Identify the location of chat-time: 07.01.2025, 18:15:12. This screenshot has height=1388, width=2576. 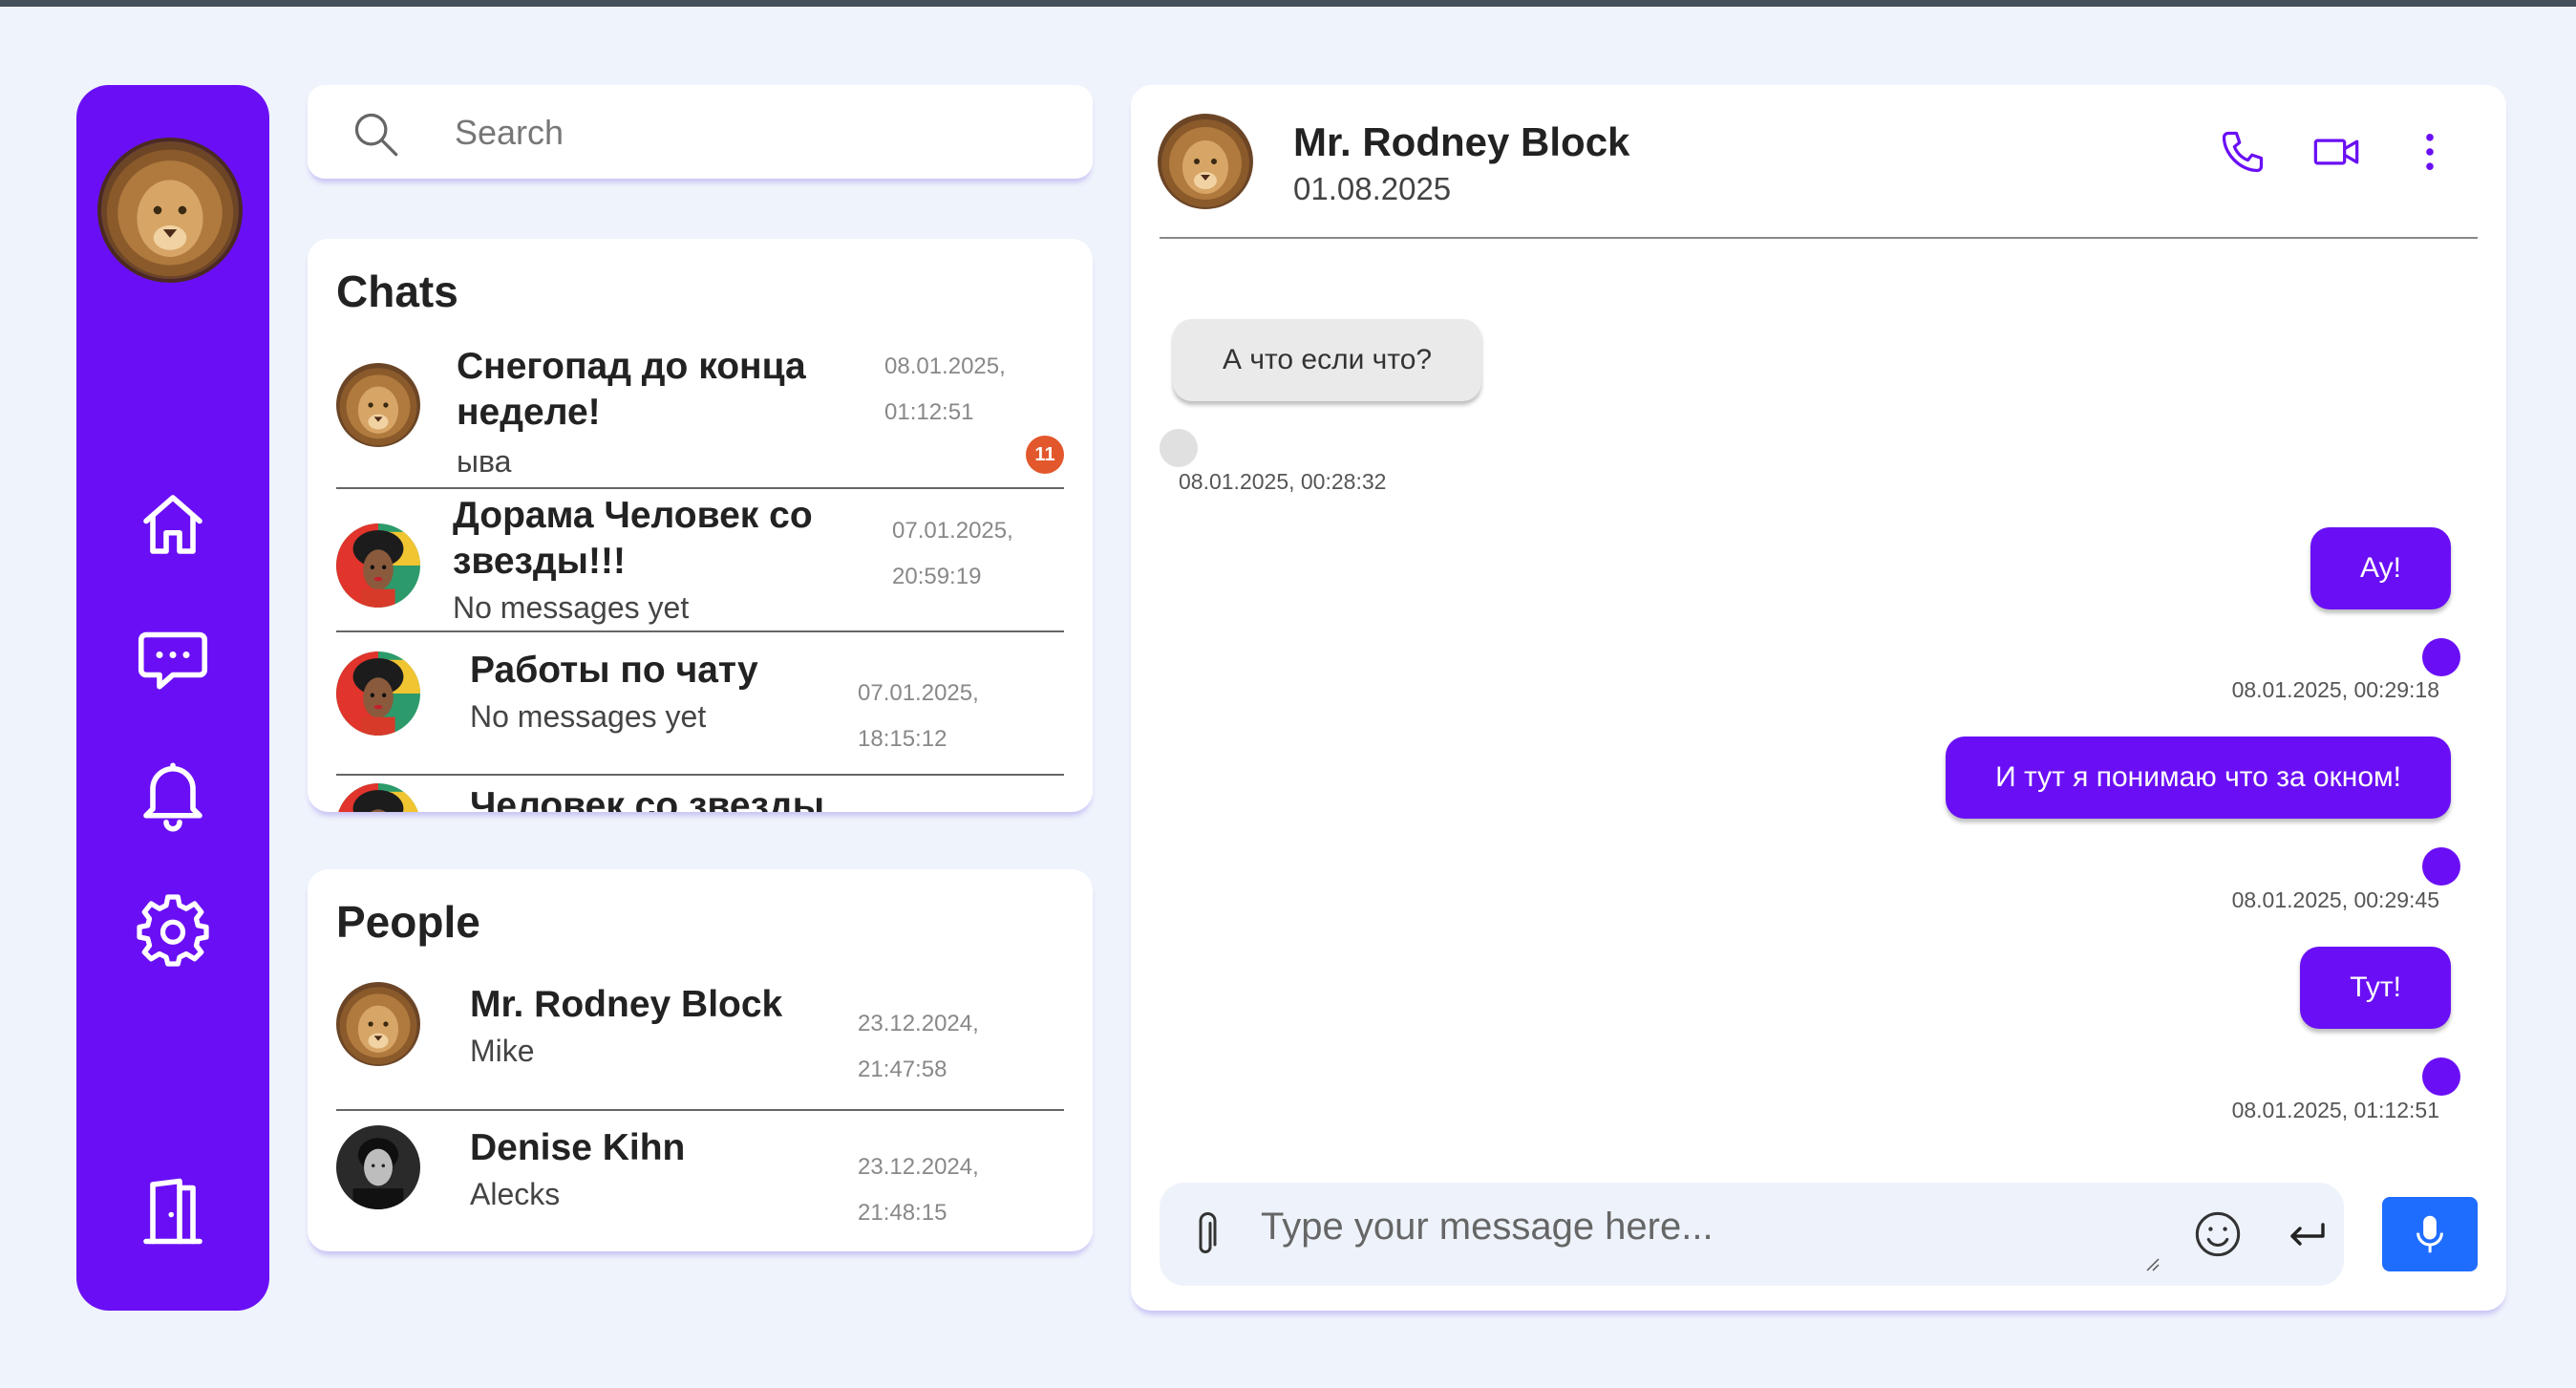
(918, 716).